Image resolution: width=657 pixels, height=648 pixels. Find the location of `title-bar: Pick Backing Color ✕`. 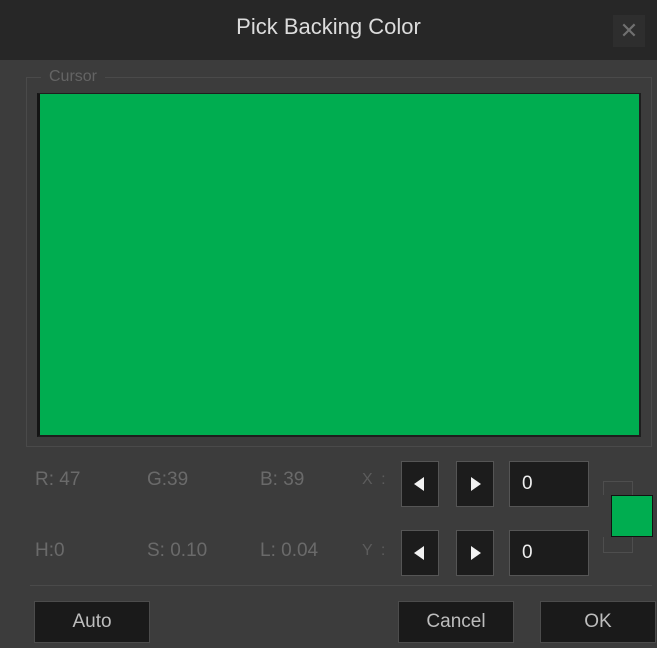

title-bar: Pick Backing Color ✕ is located at coordinates (328, 30).